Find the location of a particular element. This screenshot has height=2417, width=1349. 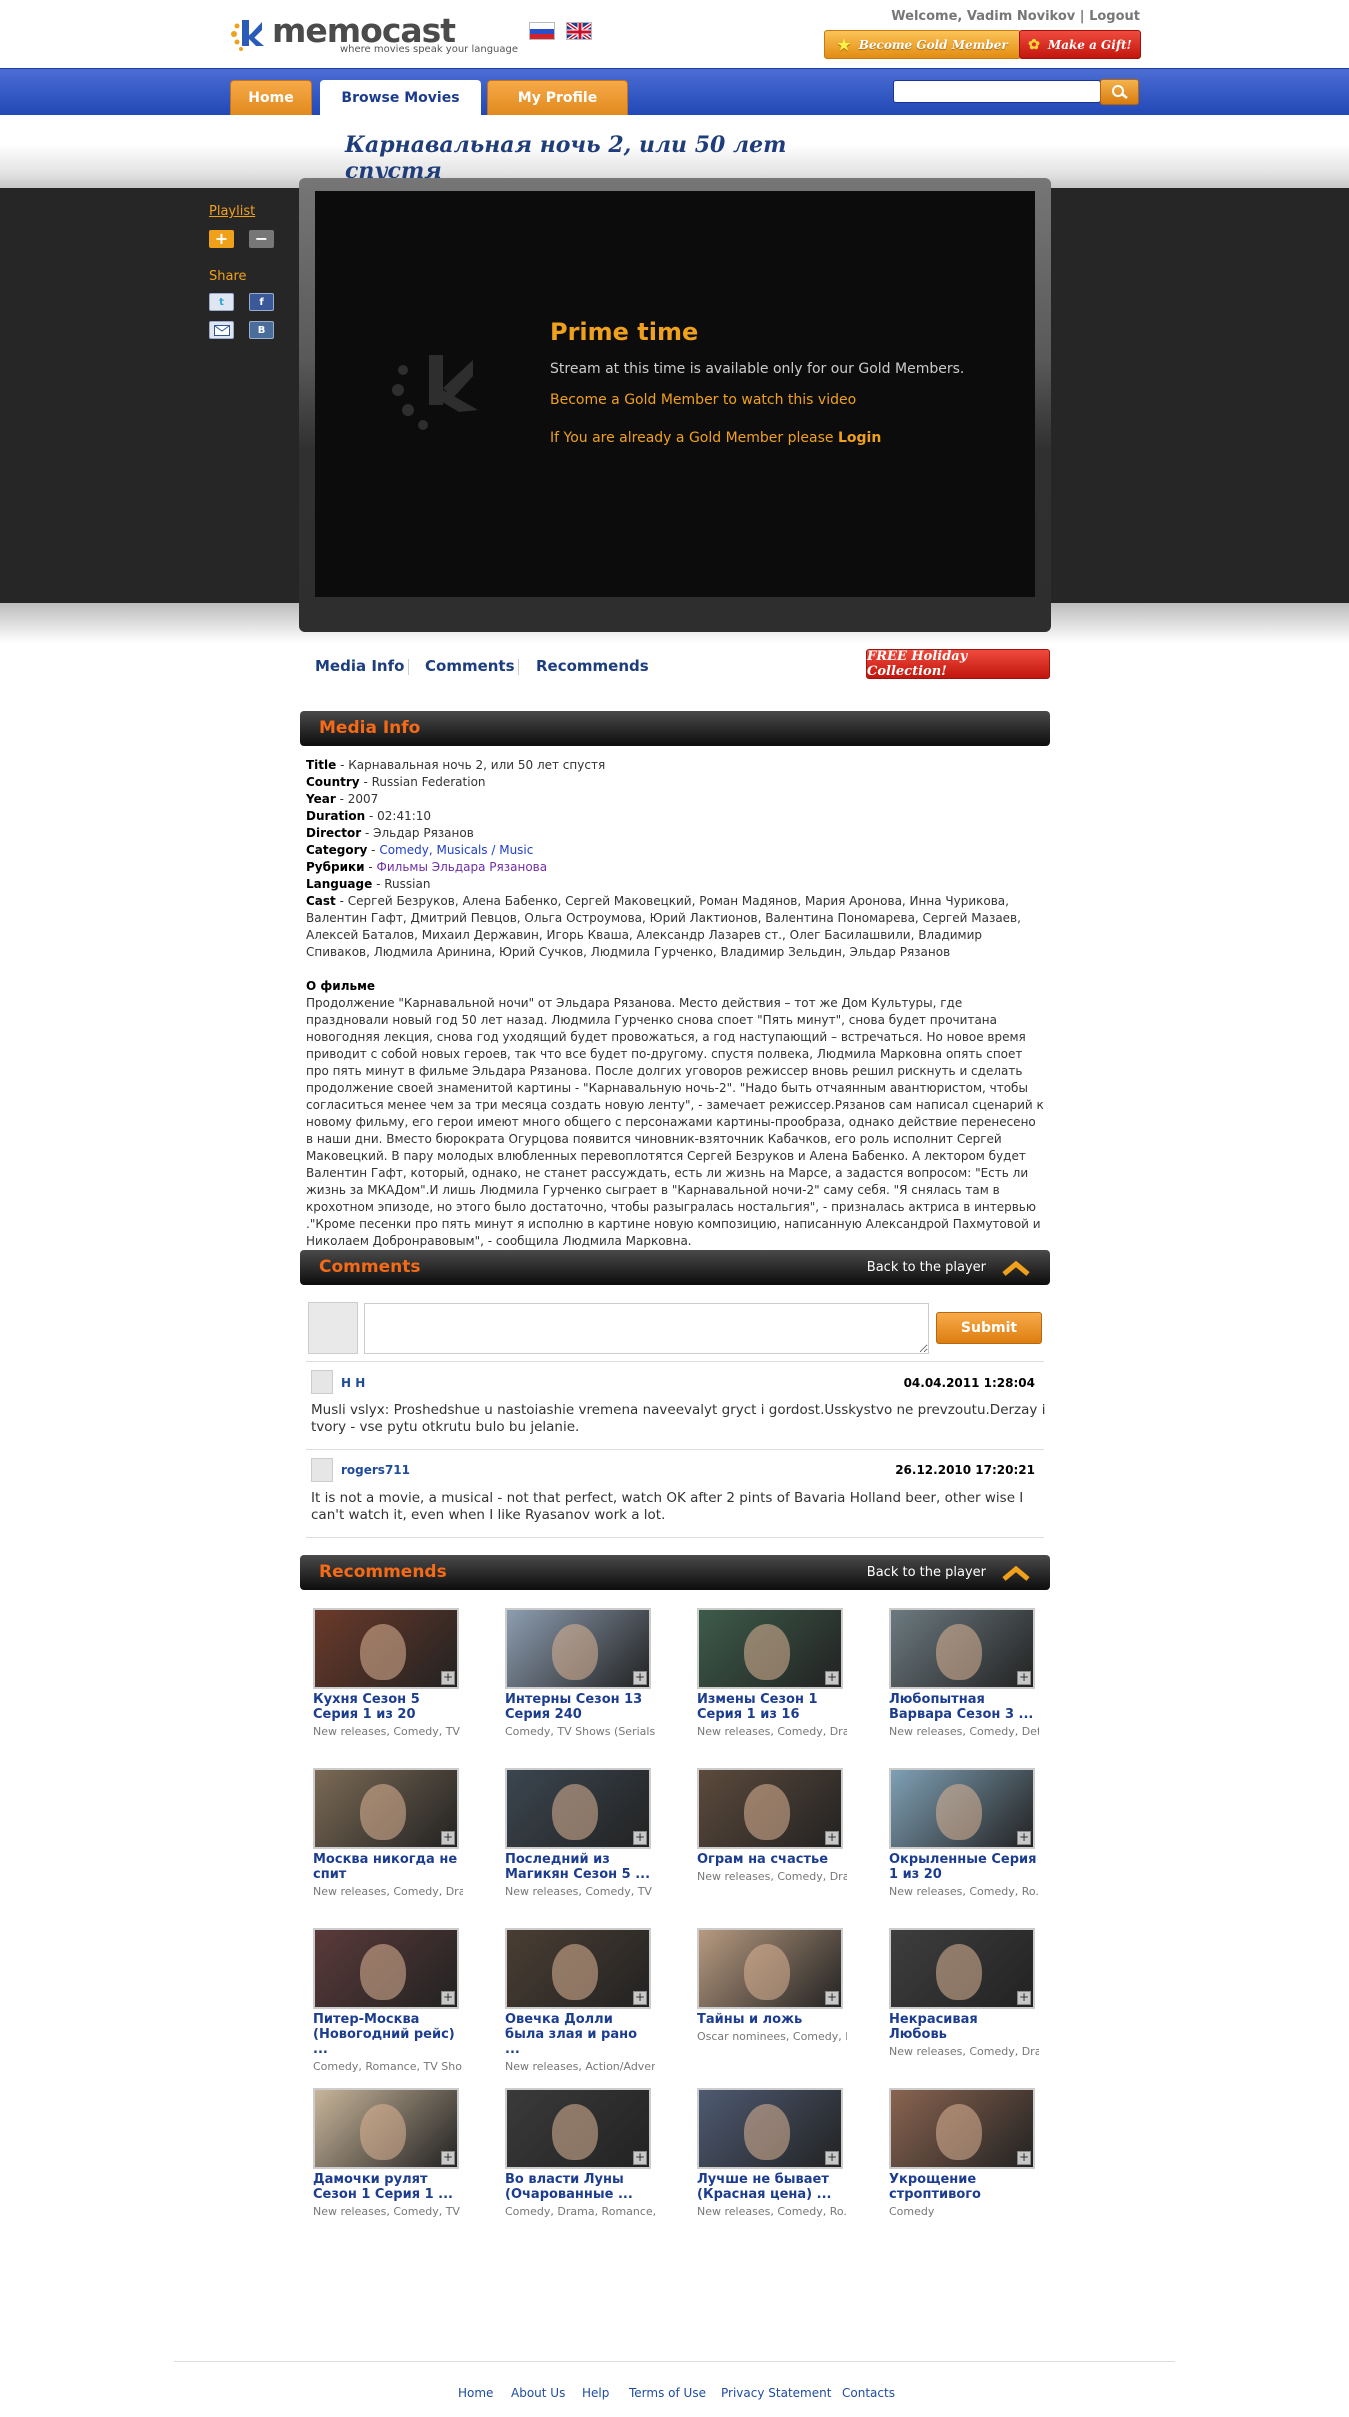

make-a-gift-button: ✿ Make a Gift! is located at coordinates (1080, 44).